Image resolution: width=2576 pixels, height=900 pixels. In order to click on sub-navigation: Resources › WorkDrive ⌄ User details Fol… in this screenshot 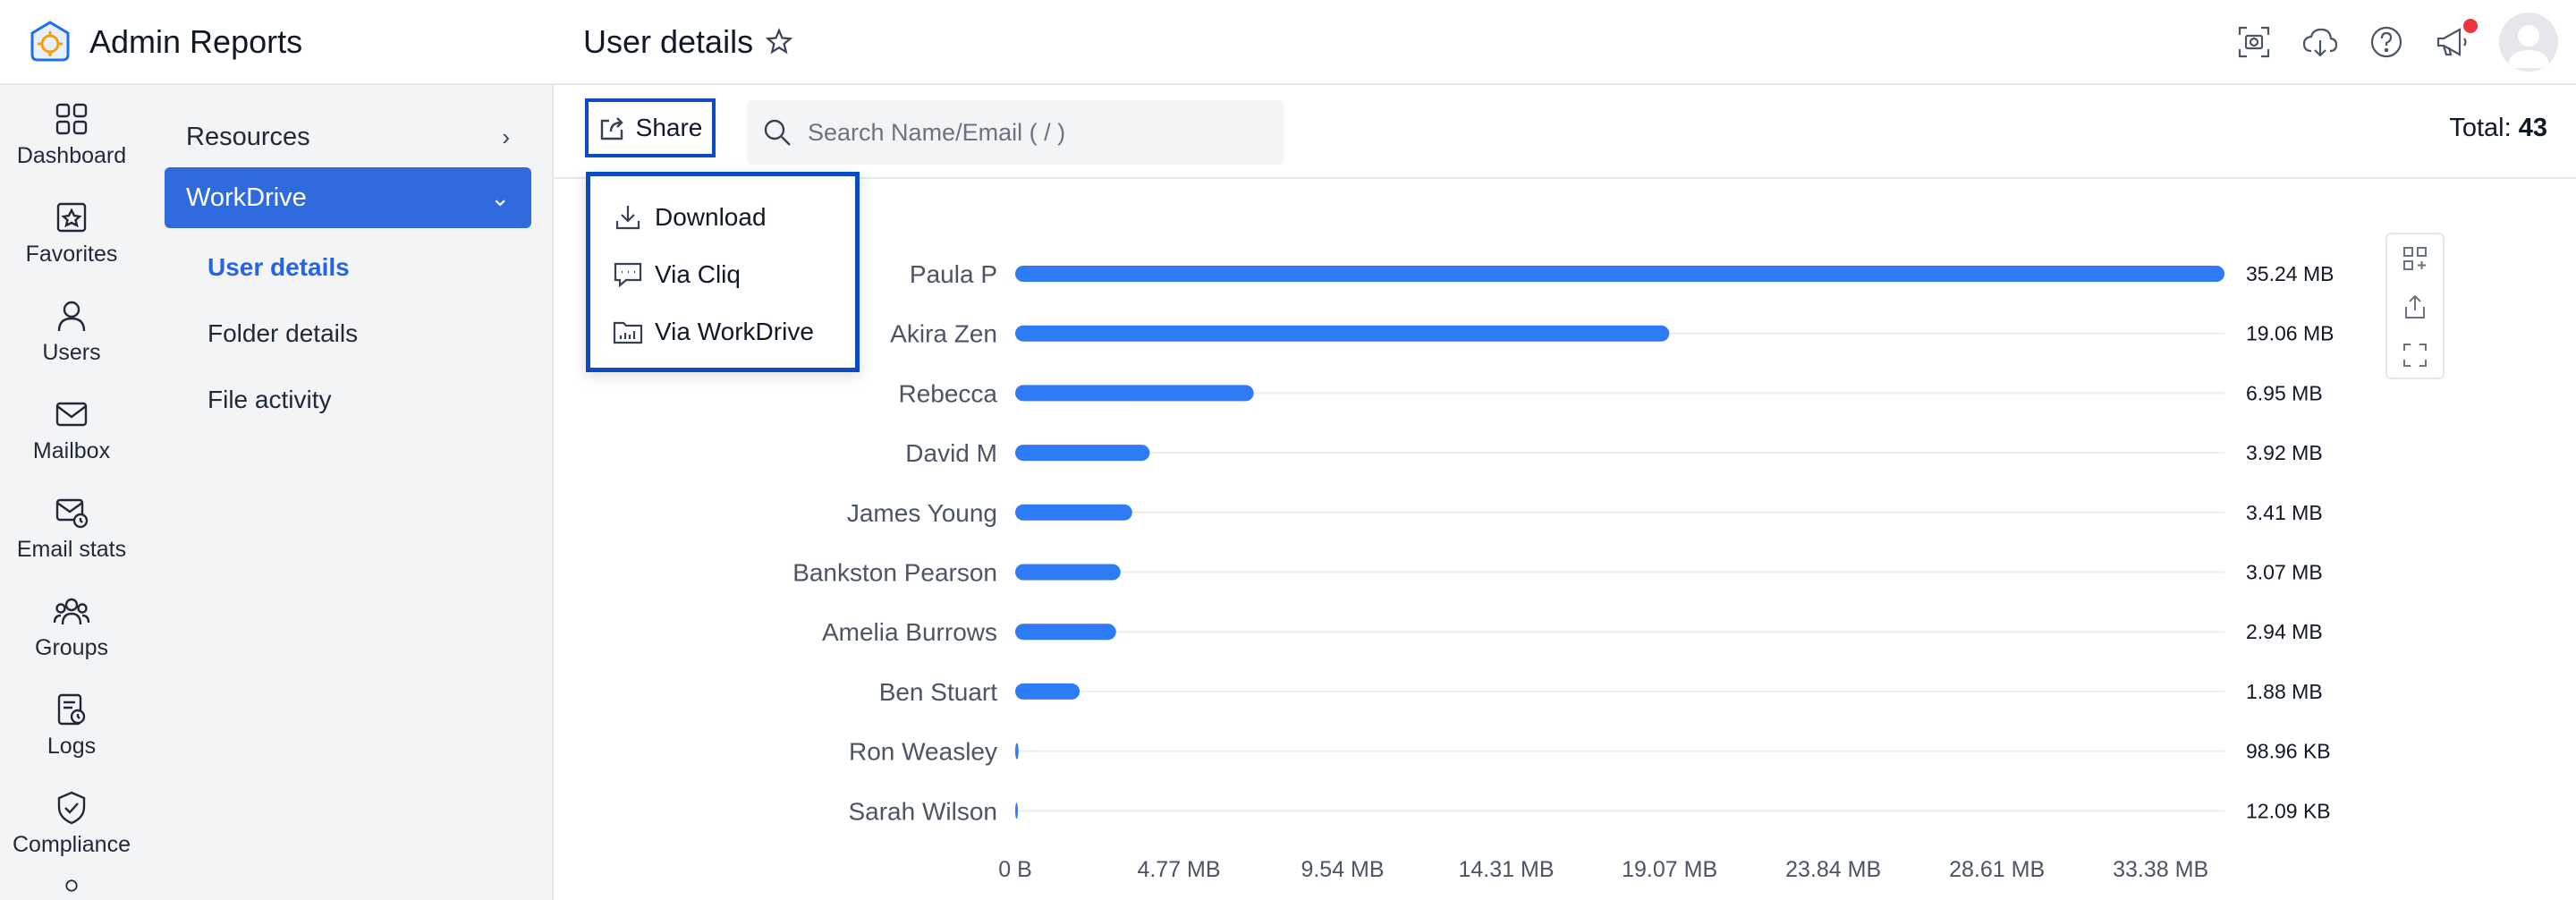, I will do `click(348, 492)`.